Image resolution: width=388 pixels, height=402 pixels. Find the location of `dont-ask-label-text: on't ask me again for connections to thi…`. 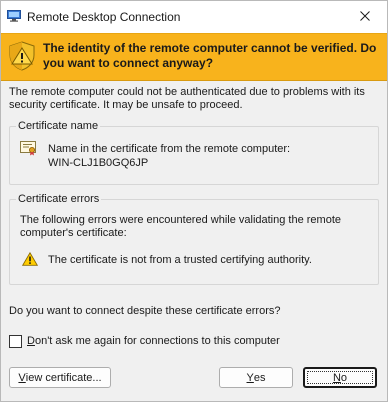

dont-ask-label-text: on't ask me again for connections to thi… is located at coordinates (157, 340).